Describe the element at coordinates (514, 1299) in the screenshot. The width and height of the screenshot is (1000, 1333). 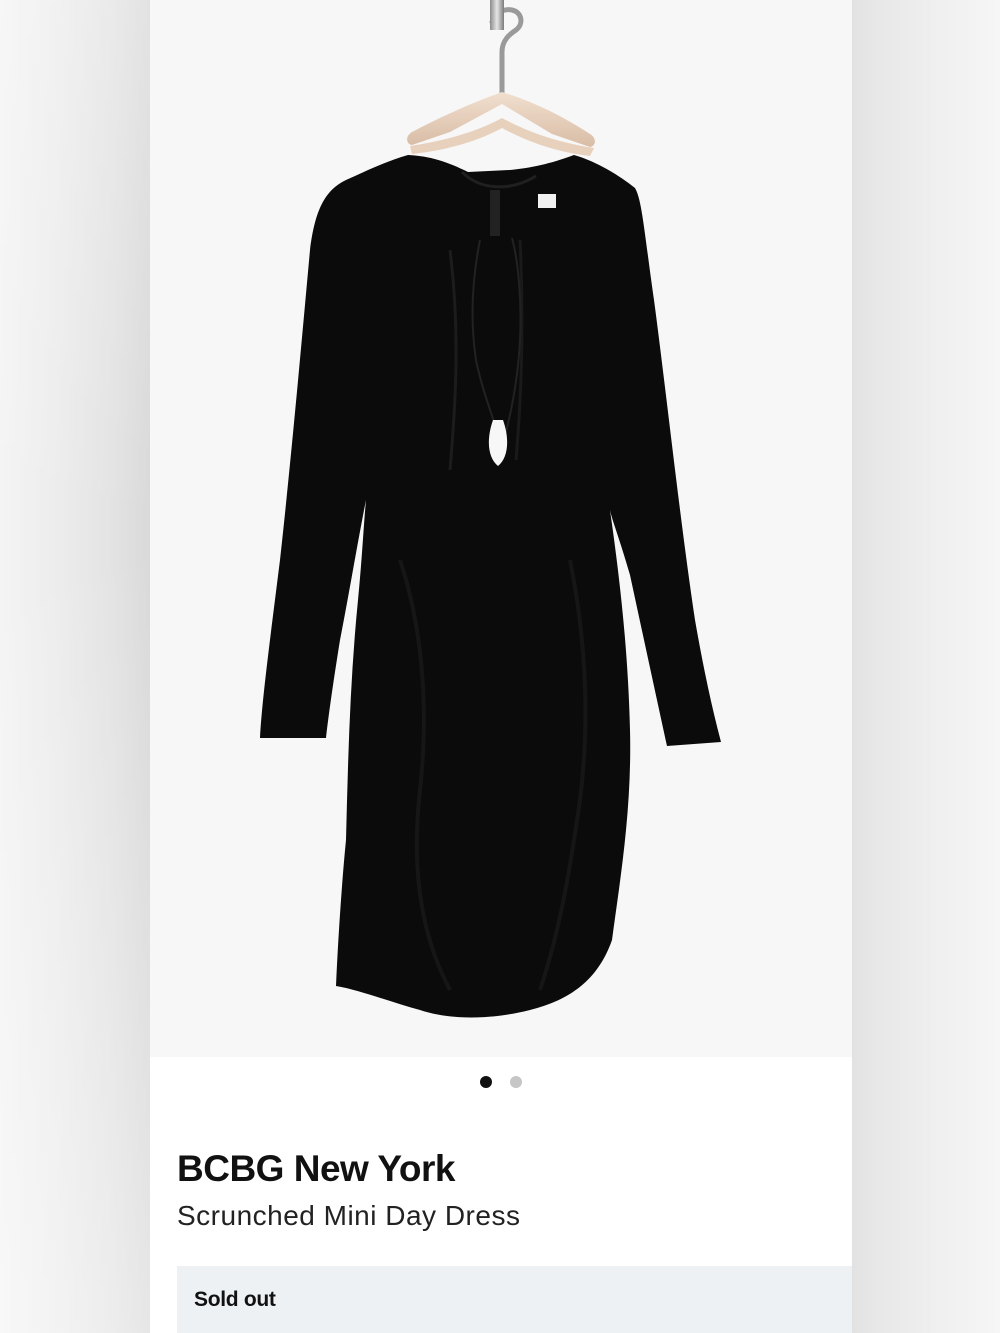
I see `availability-banner: Sold out` at that location.